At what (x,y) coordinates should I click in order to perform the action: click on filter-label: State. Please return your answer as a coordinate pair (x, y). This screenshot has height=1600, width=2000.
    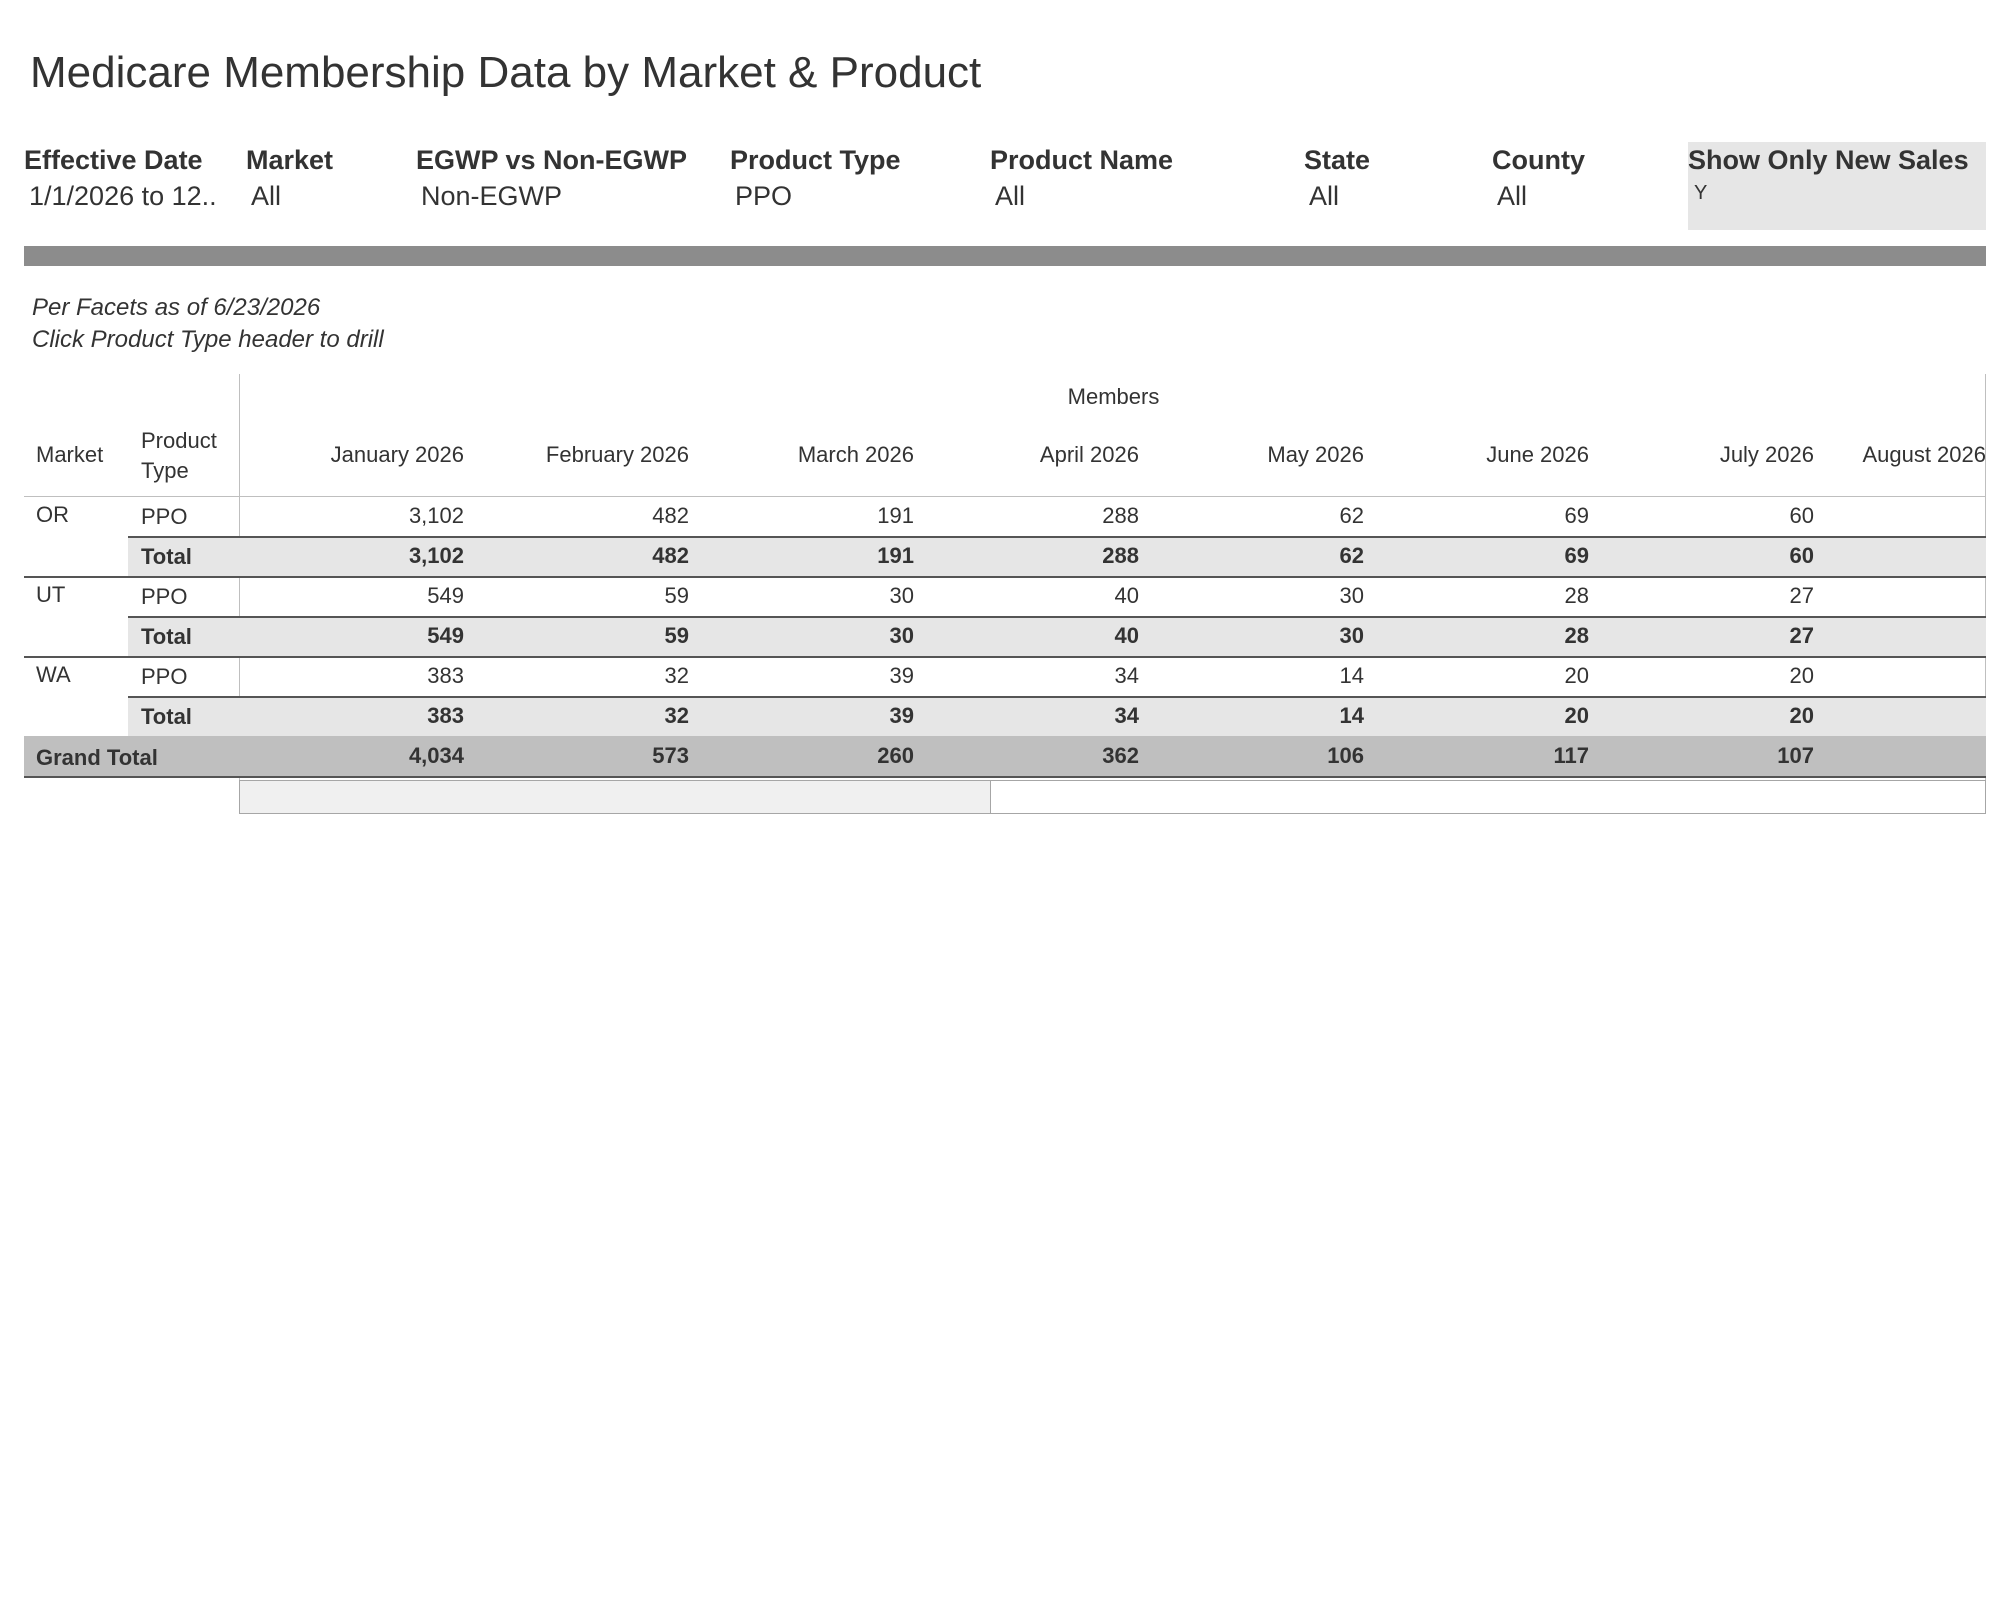
    Looking at the image, I should click on (1337, 160).